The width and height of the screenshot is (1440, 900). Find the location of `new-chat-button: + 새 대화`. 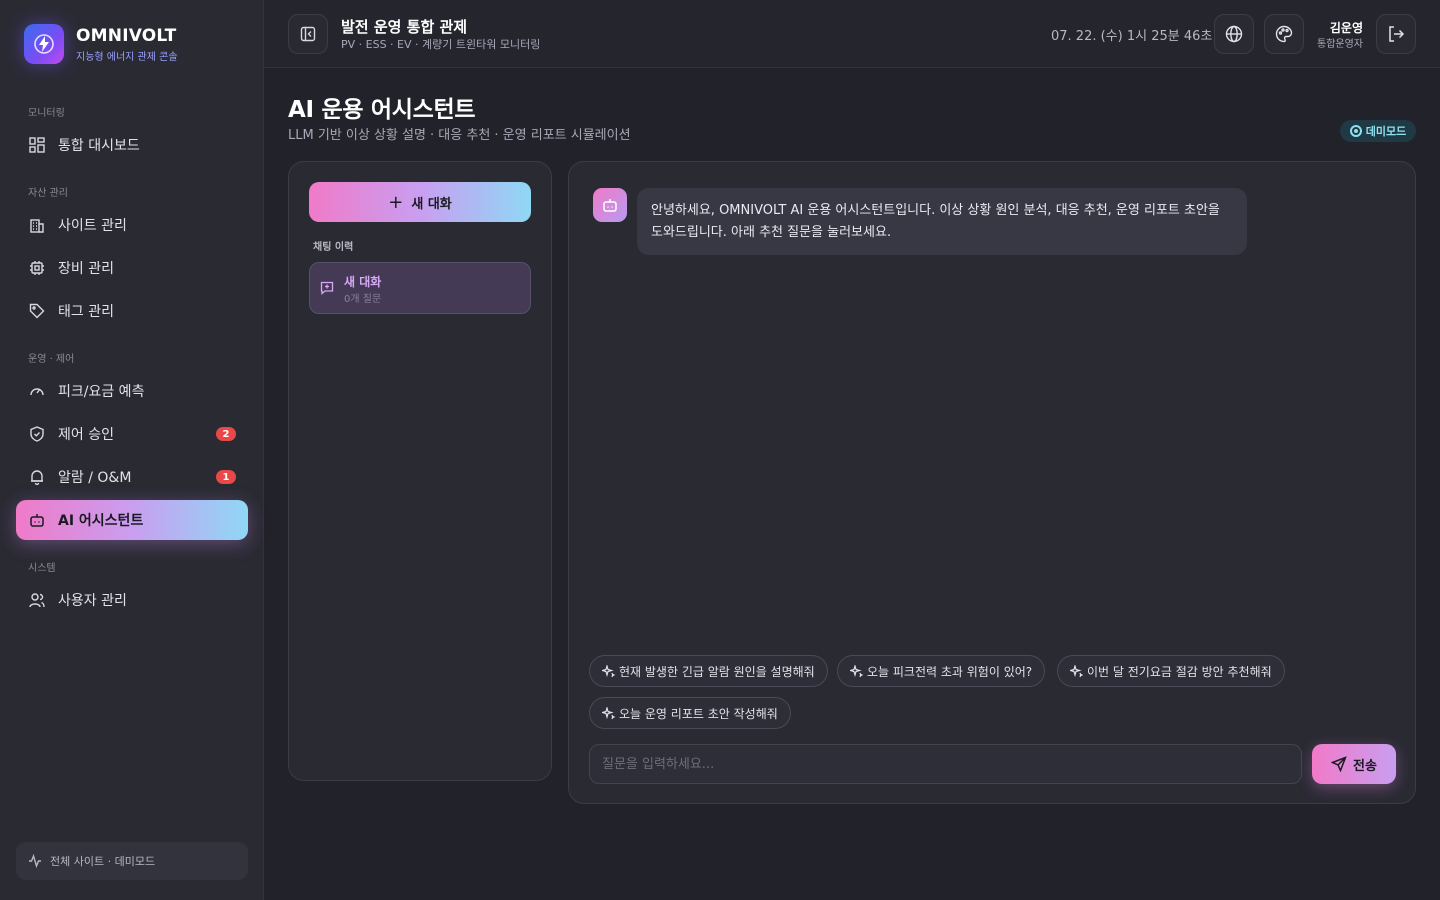

new-chat-button: + 새 대화 is located at coordinates (420, 202).